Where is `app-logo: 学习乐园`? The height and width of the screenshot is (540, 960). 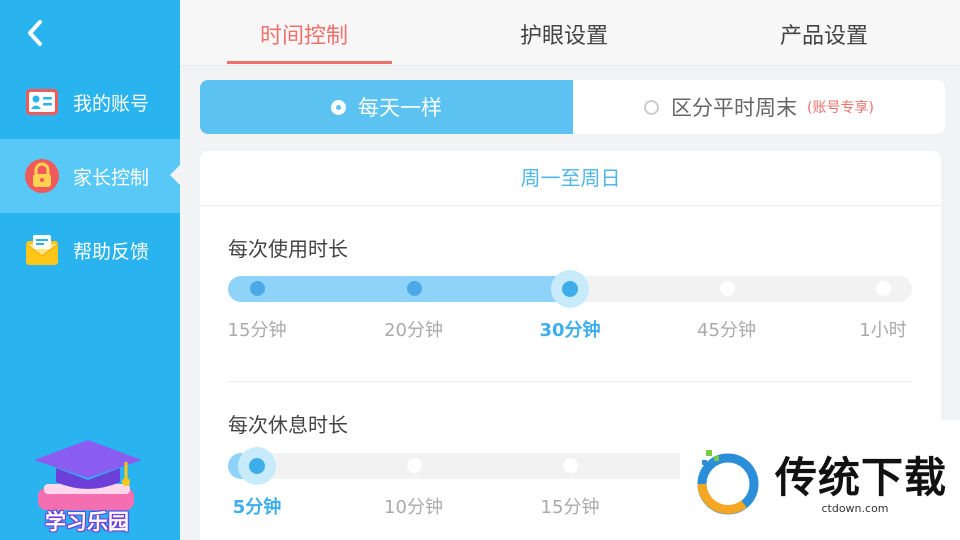 app-logo: 学习乐园 is located at coordinates (87, 488).